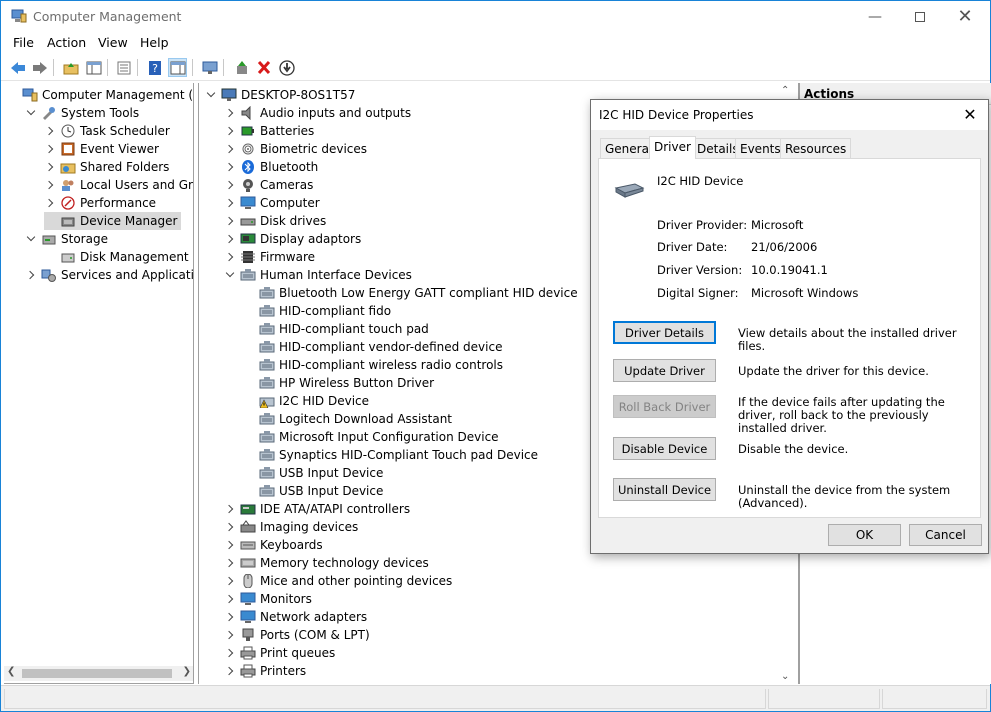 Image resolution: width=991 pixels, height=712 pixels. I want to click on dialog-close-button: ✕, so click(970, 115).